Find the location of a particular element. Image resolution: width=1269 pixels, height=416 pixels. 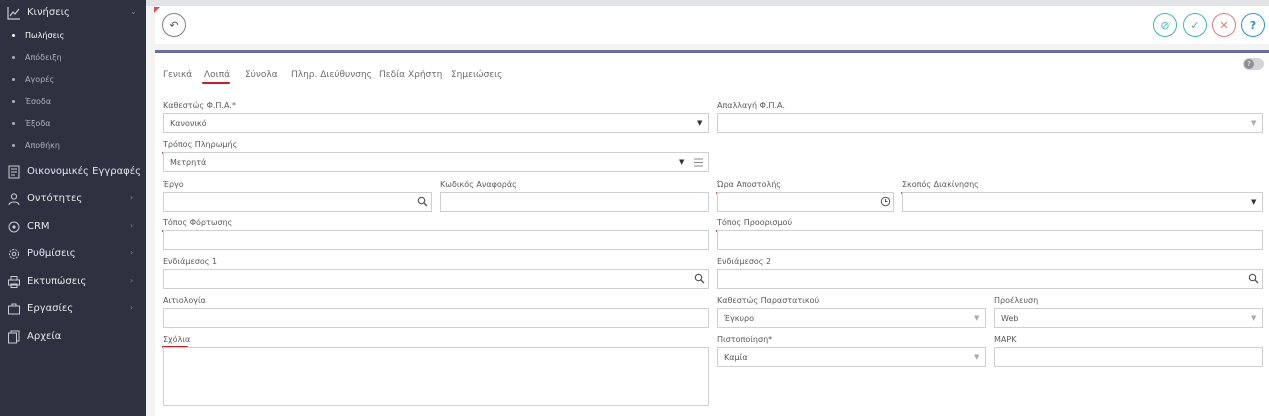

sidebar-item-settings: Ρυθμίσεις › is located at coordinates (73, 254).